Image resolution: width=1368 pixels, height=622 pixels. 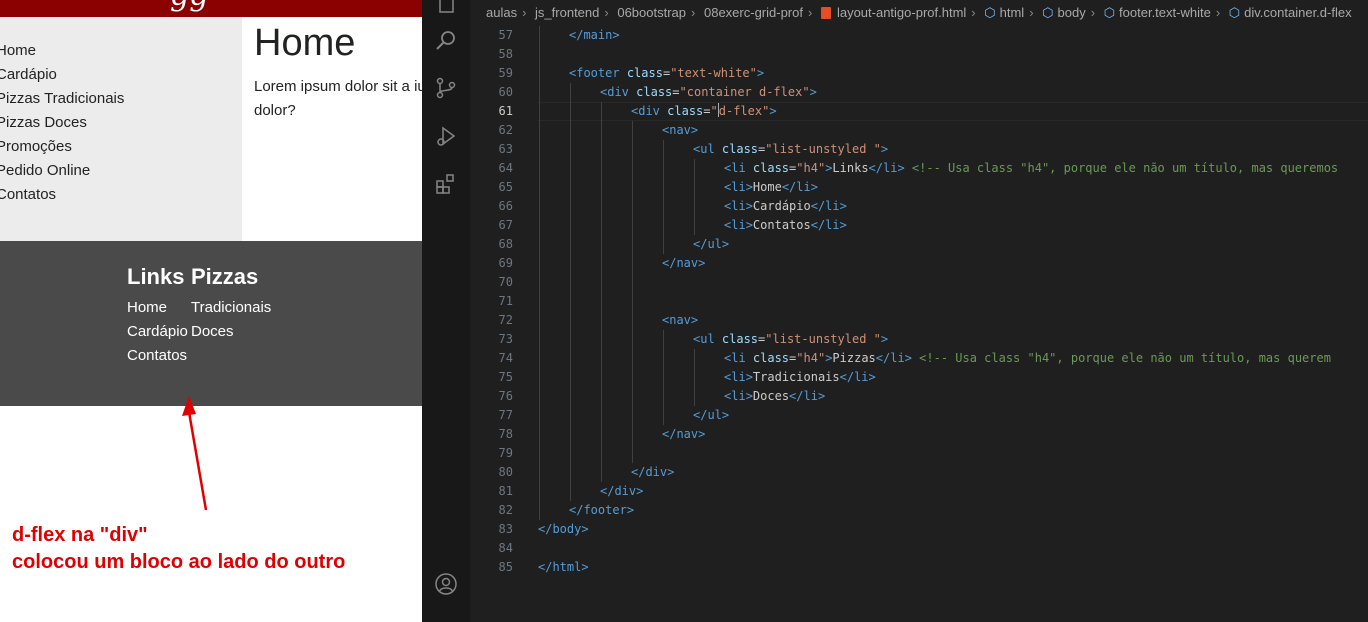 I want to click on run-debug-icon, so click(x=446, y=136).